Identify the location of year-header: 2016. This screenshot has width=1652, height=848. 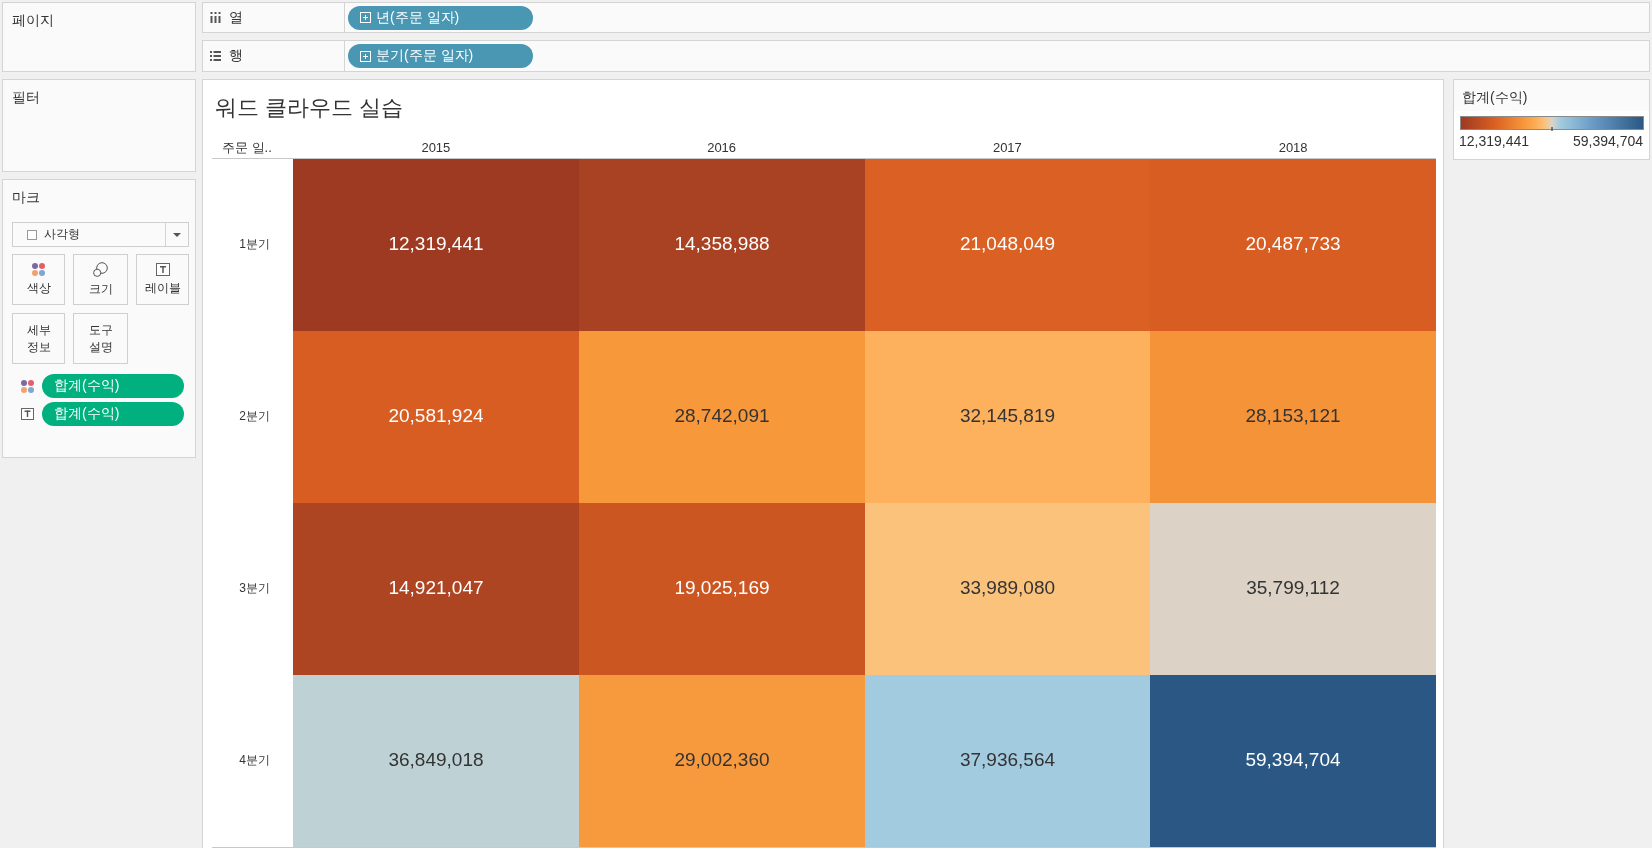
(722, 148).